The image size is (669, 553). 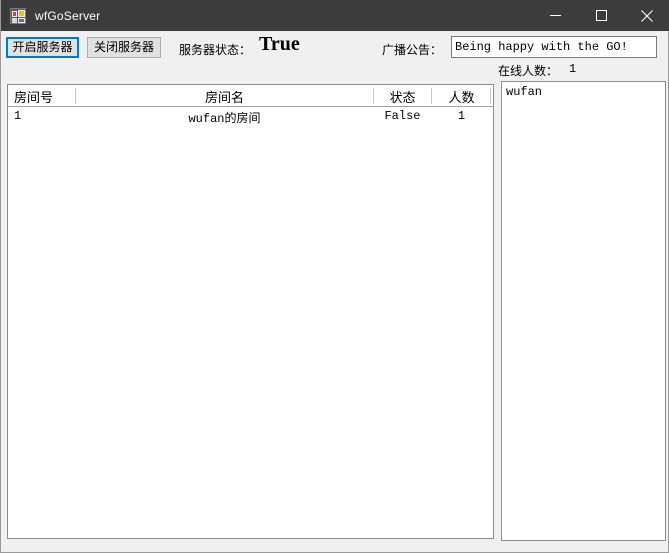 I want to click on window-title: wfGoServer, so click(x=68, y=15).